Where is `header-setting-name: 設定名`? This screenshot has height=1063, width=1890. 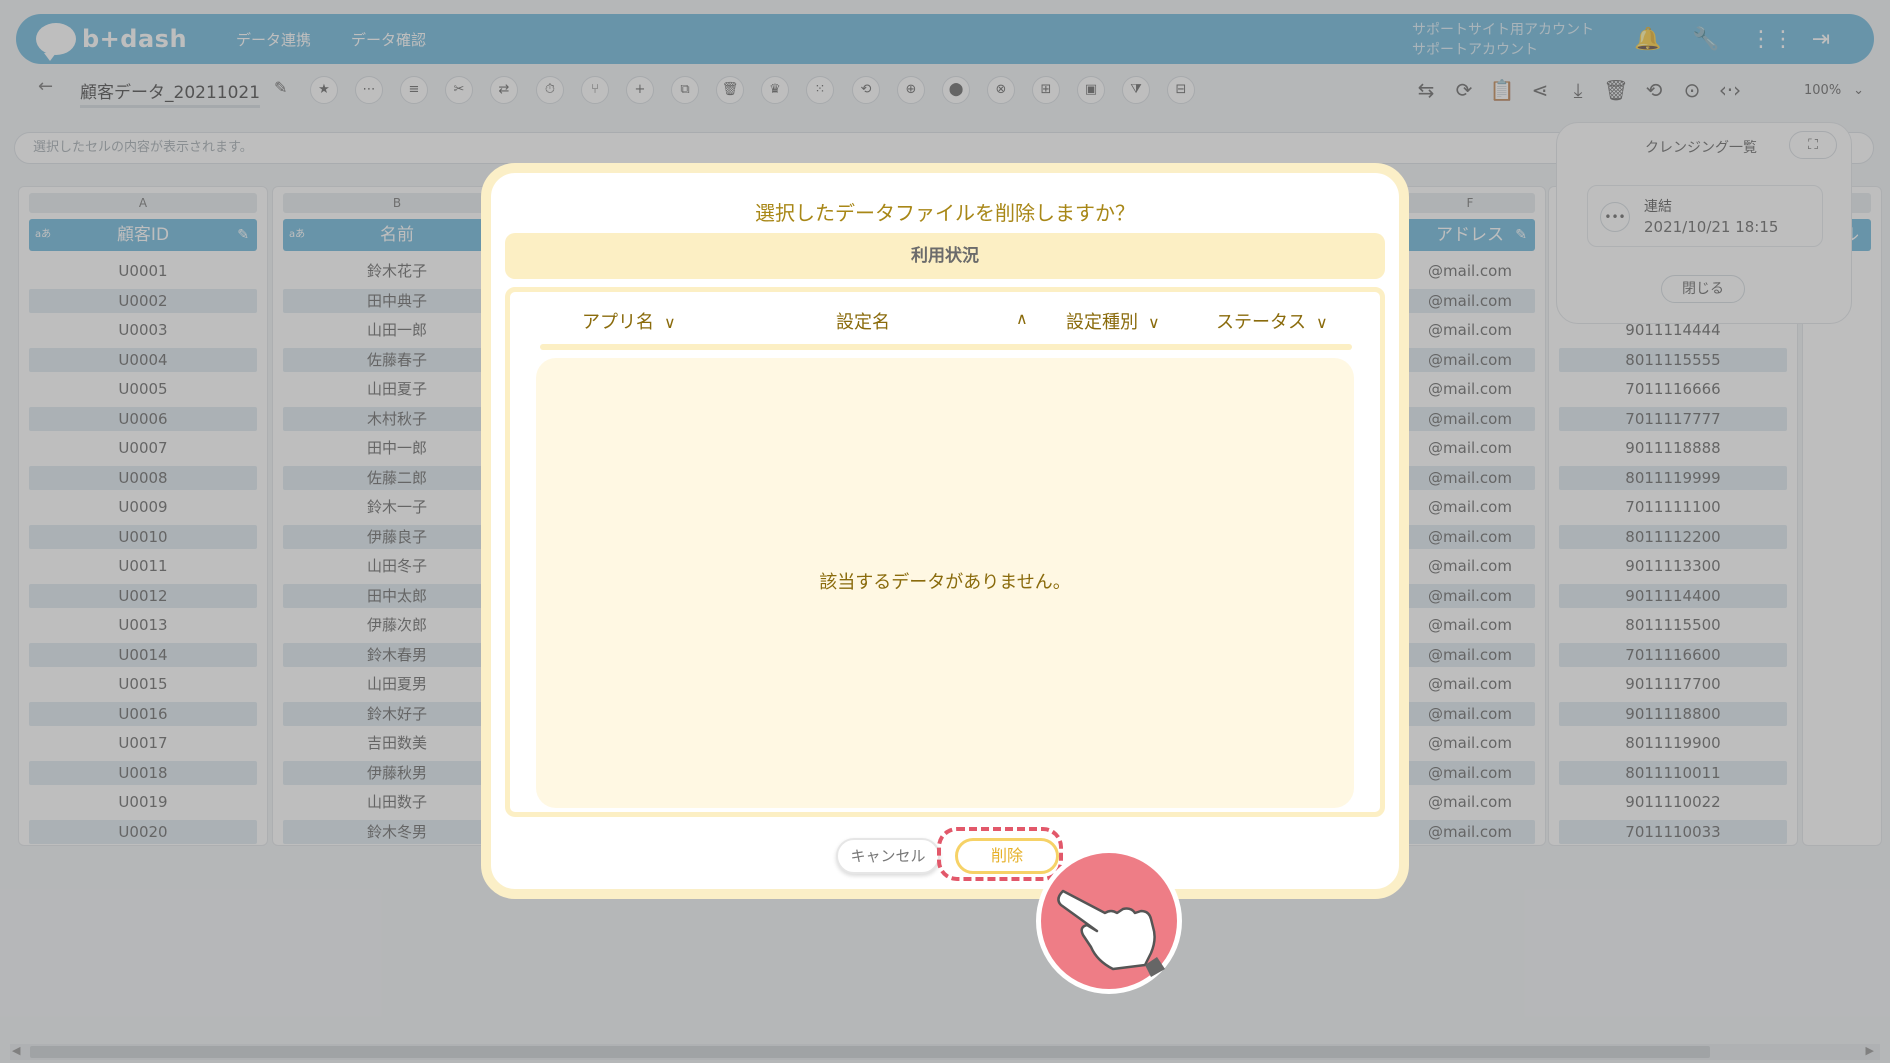
header-setting-name: 設定名 is located at coordinates (863, 321).